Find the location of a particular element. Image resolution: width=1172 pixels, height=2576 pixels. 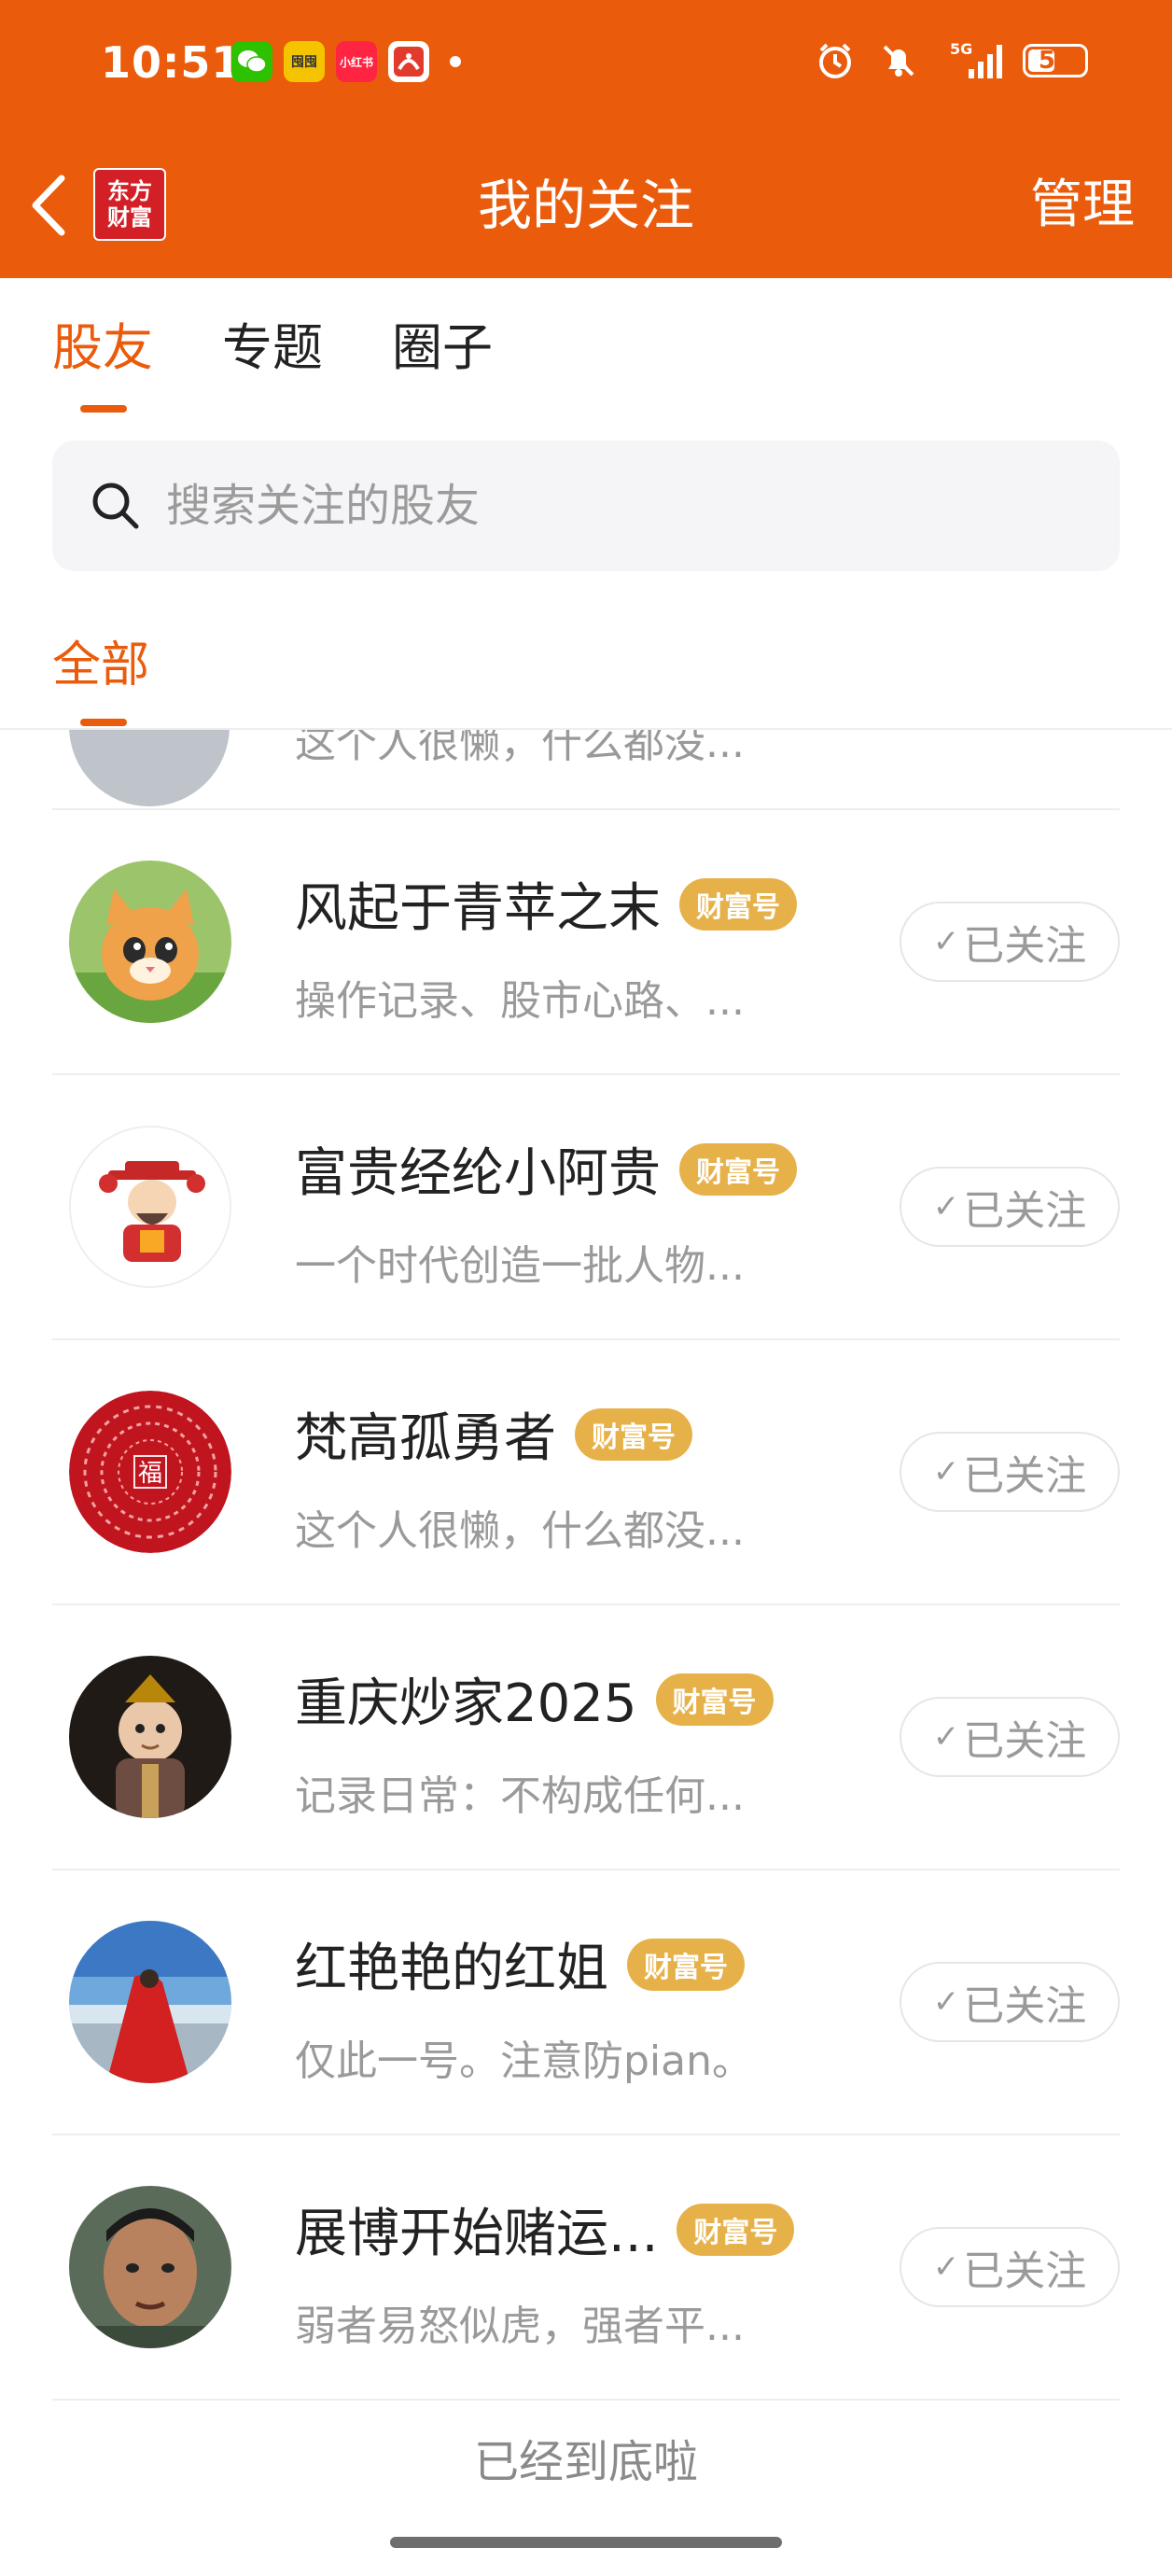

battery-level: 53 is located at coordinates (1055, 61).